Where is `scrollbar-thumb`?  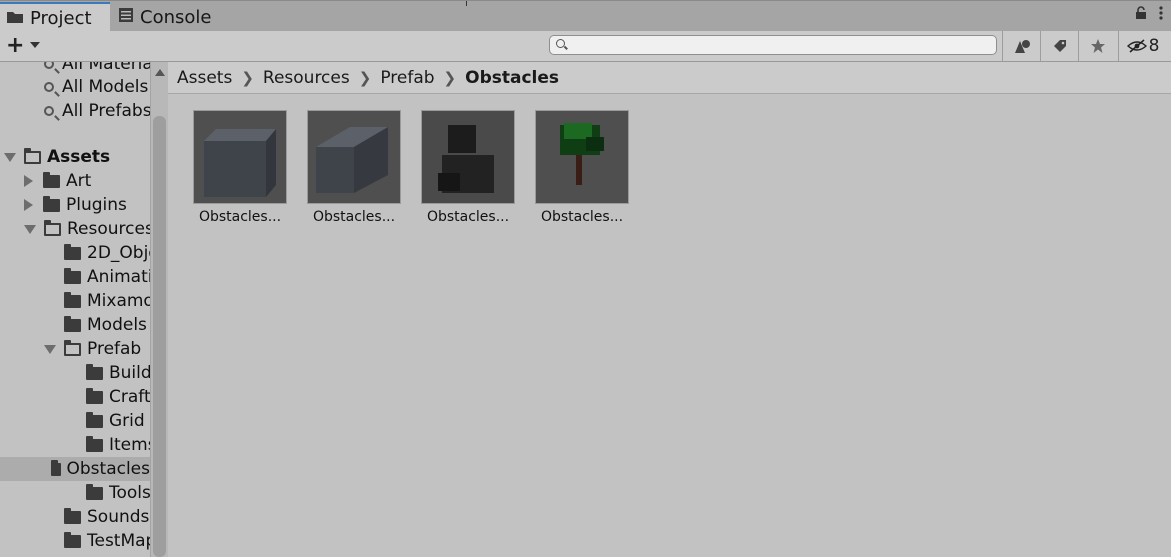
scrollbar-thumb is located at coordinates (159, 336).